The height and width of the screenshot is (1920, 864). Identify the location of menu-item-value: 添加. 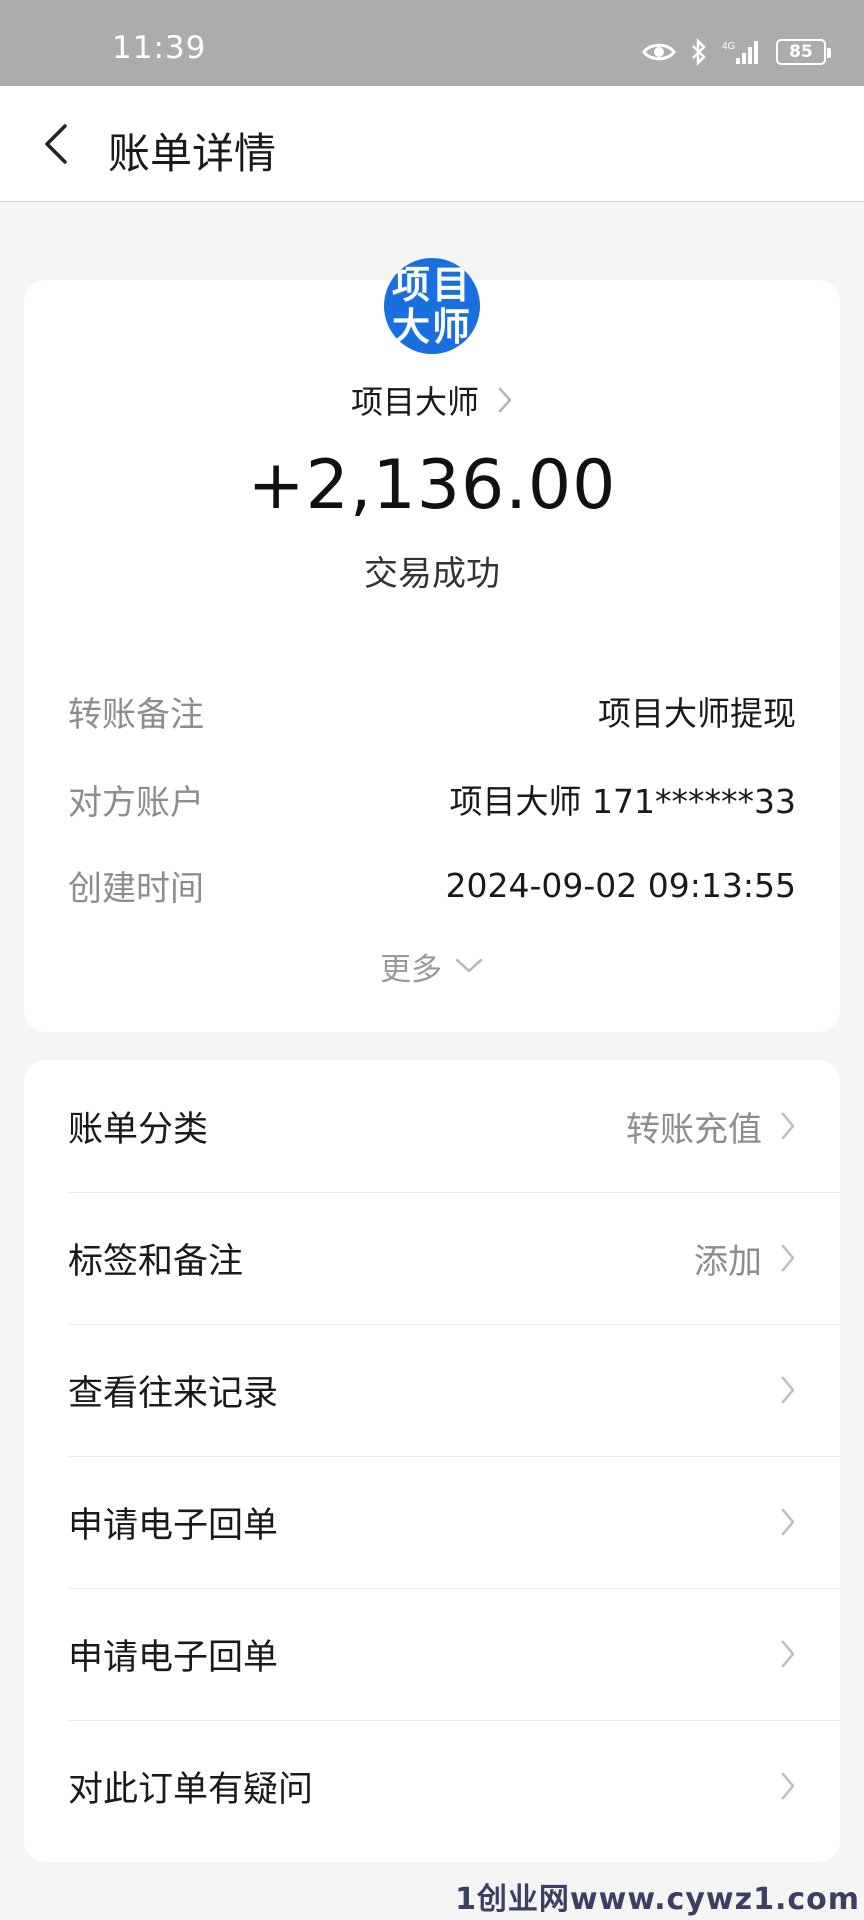
(728, 1261).